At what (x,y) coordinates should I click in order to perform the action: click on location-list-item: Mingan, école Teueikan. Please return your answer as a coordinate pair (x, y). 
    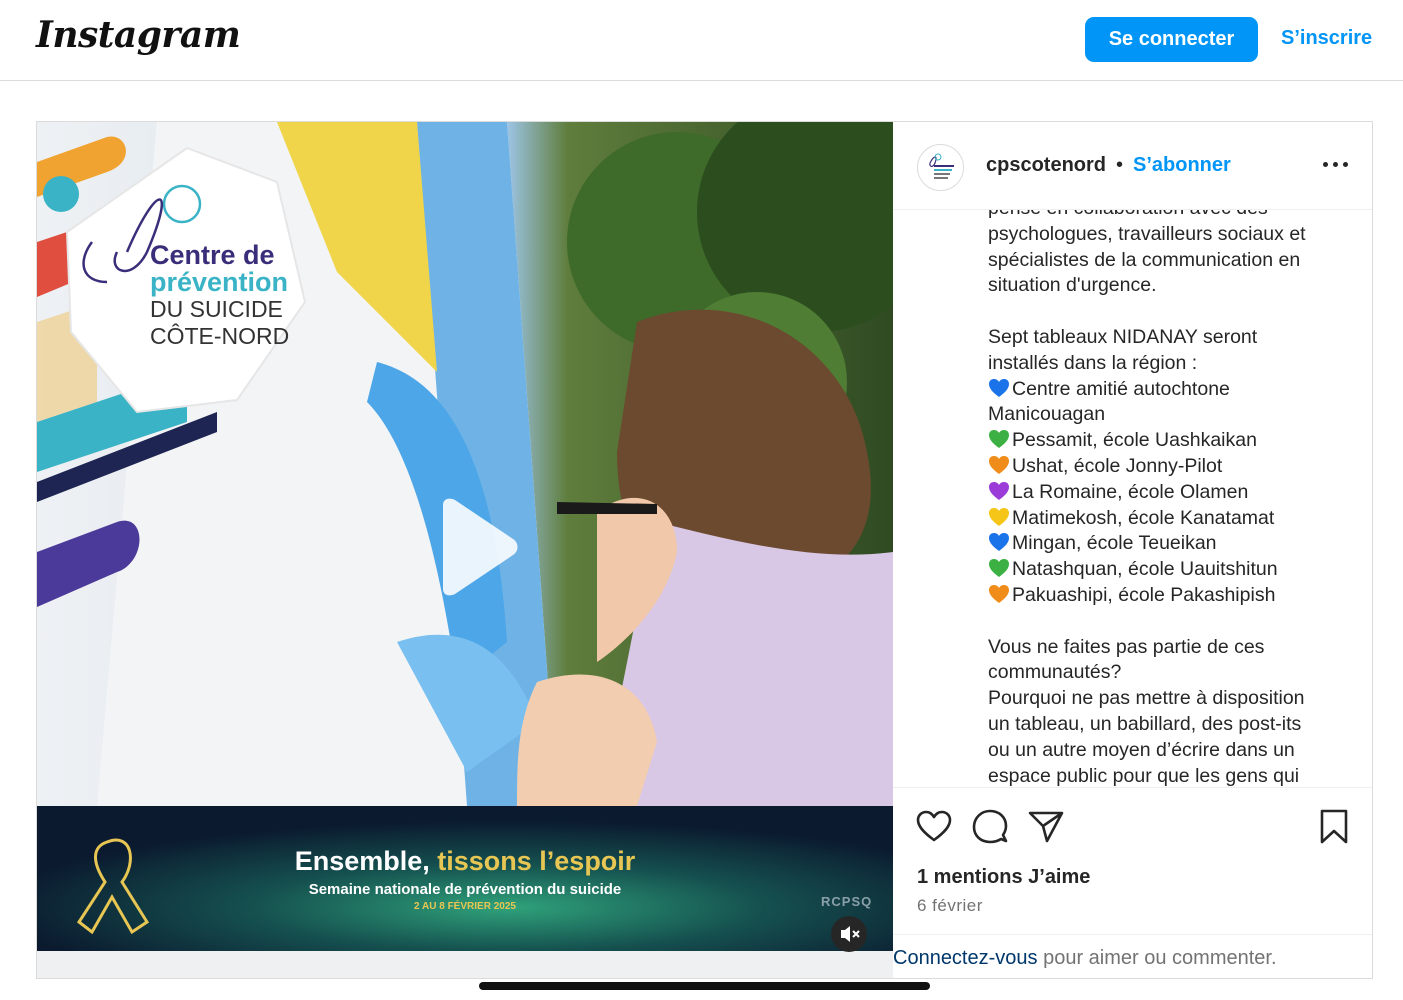
    Looking at the image, I should click on (1173, 544).